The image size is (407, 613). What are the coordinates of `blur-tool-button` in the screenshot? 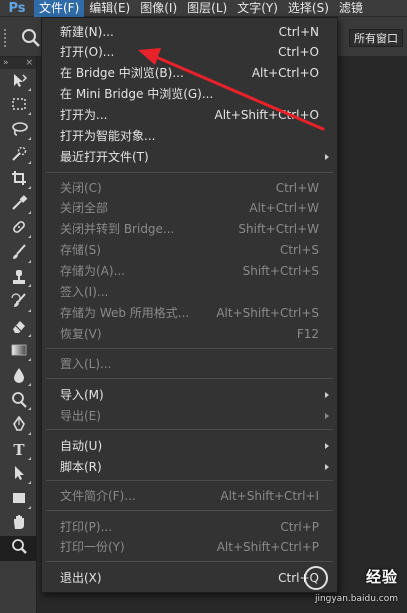 It's located at (18, 376).